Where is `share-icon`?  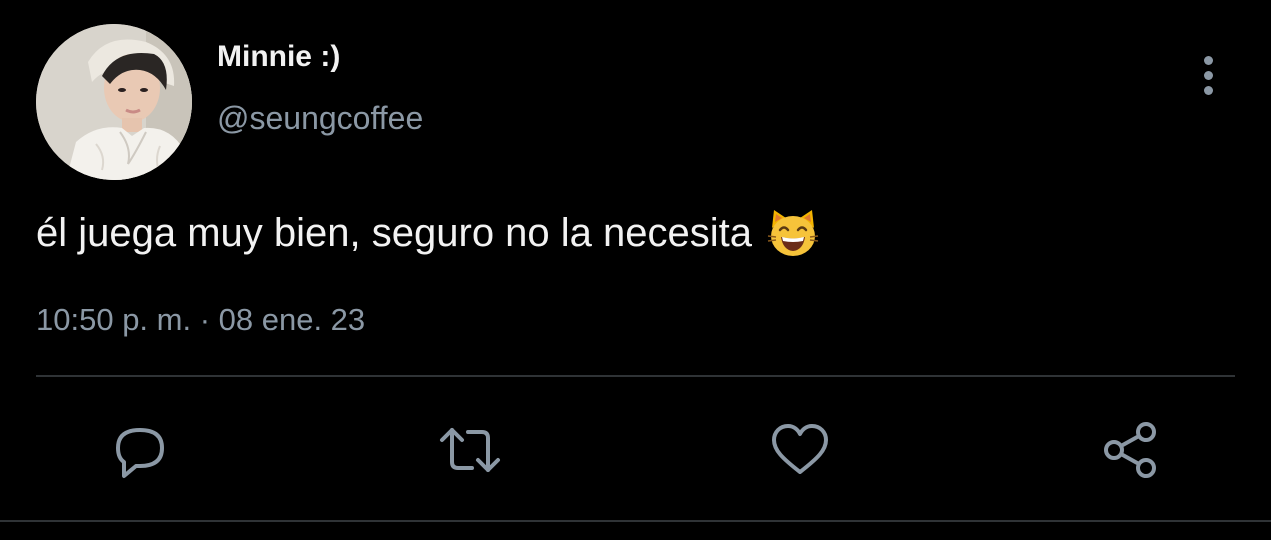
share-icon is located at coordinates (1130, 450).